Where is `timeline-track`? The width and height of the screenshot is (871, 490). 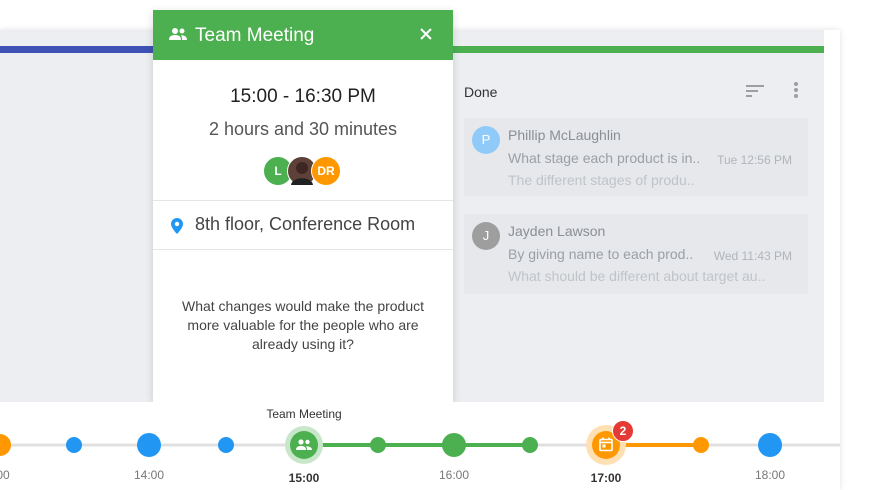
timeline-track is located at coordinates (420, 445).